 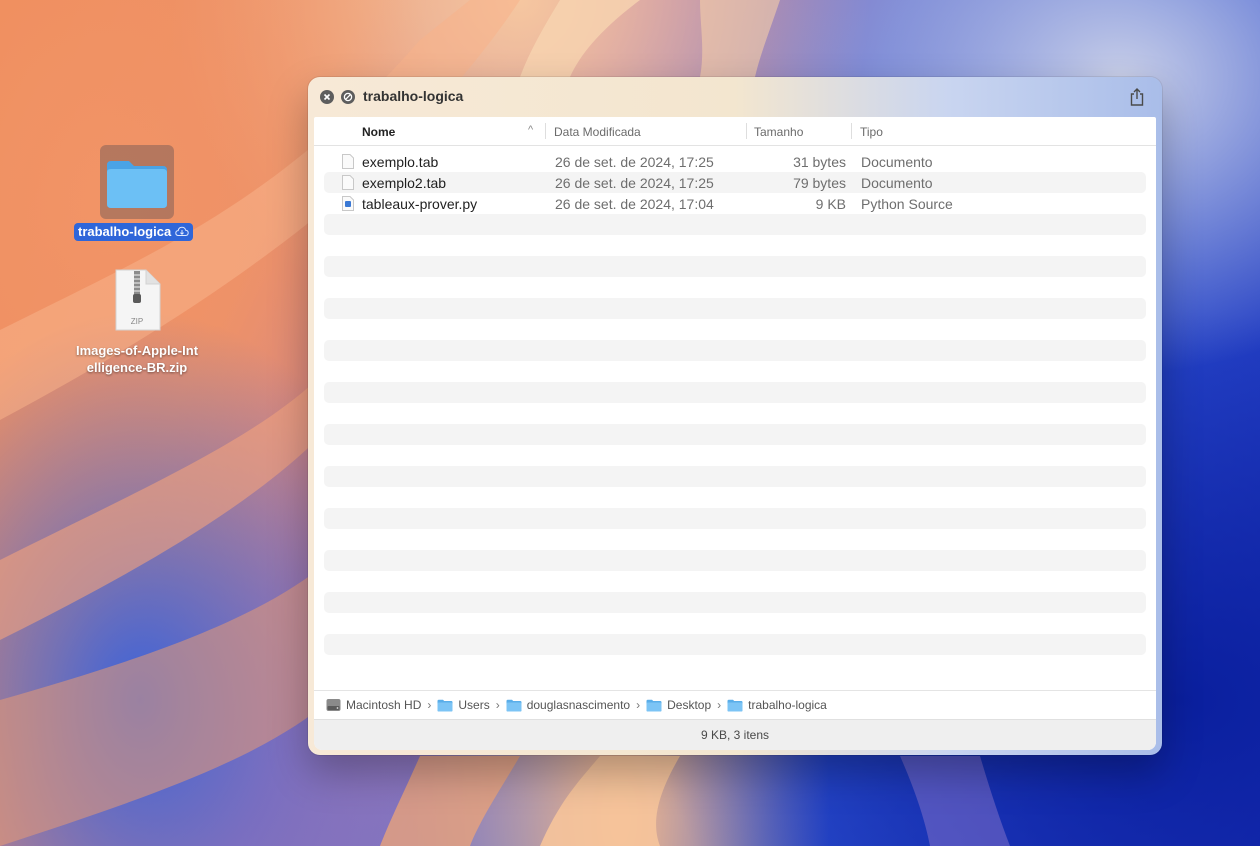 I want to click on path-item-macintosh-hd: Macintosh HD, so click(x=373, y=705).